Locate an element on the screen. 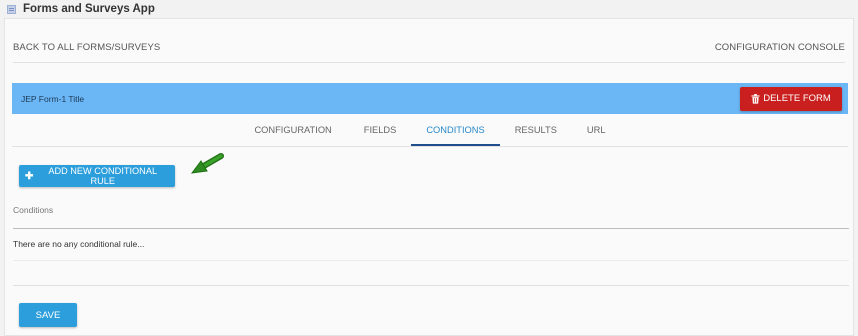  app-title: Forms and Surveys App is located at coordinates (89, 9).